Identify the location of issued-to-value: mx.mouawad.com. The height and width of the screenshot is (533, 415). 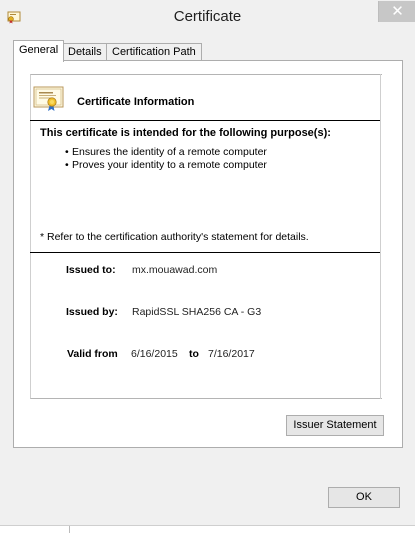
(174, 270).